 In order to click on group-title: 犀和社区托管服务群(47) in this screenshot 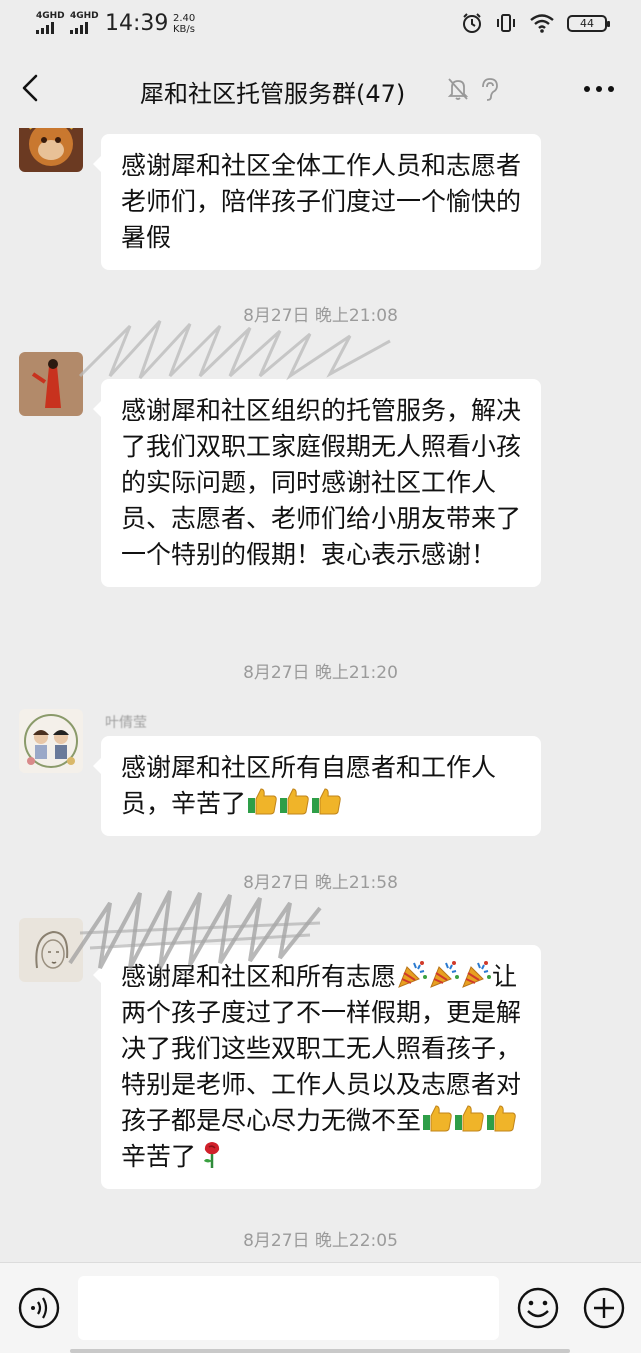, I will do `click(273, 94)`.